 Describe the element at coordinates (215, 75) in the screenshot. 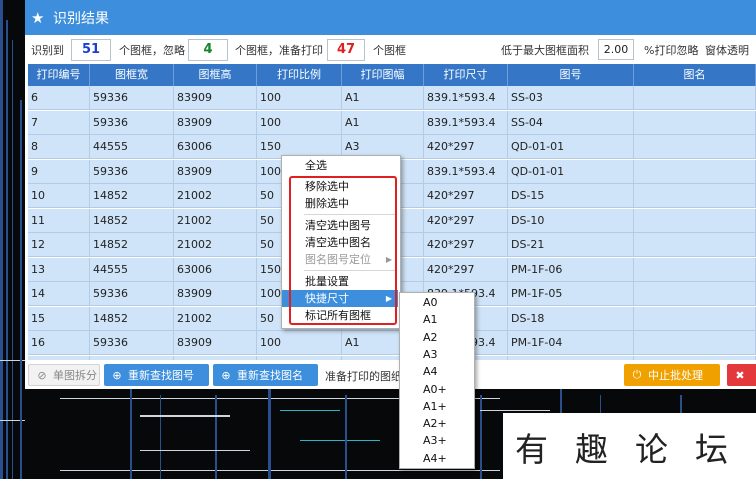

I see `col-header: 图框高` at that location.